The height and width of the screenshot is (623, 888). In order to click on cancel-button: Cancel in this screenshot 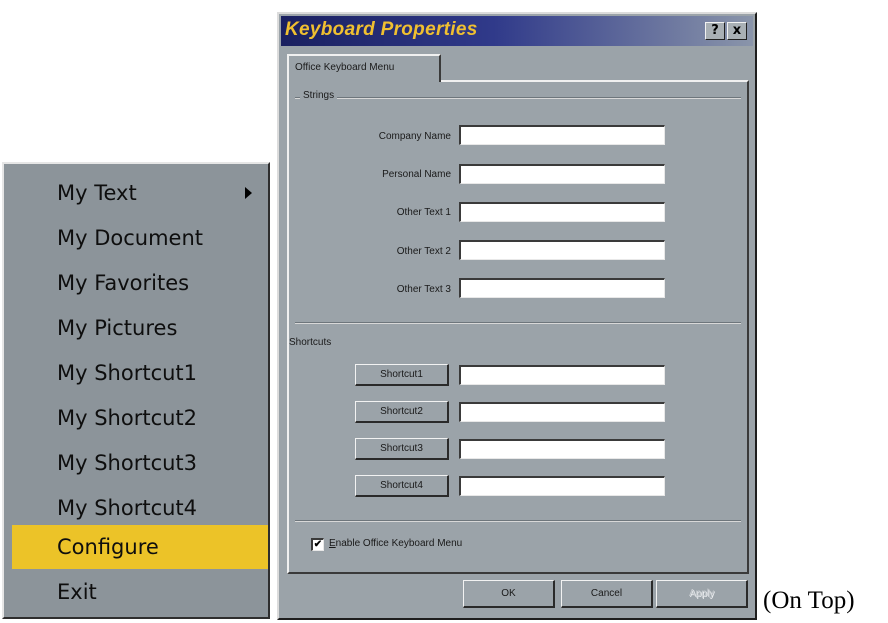, I will do `click(607, 594)`.